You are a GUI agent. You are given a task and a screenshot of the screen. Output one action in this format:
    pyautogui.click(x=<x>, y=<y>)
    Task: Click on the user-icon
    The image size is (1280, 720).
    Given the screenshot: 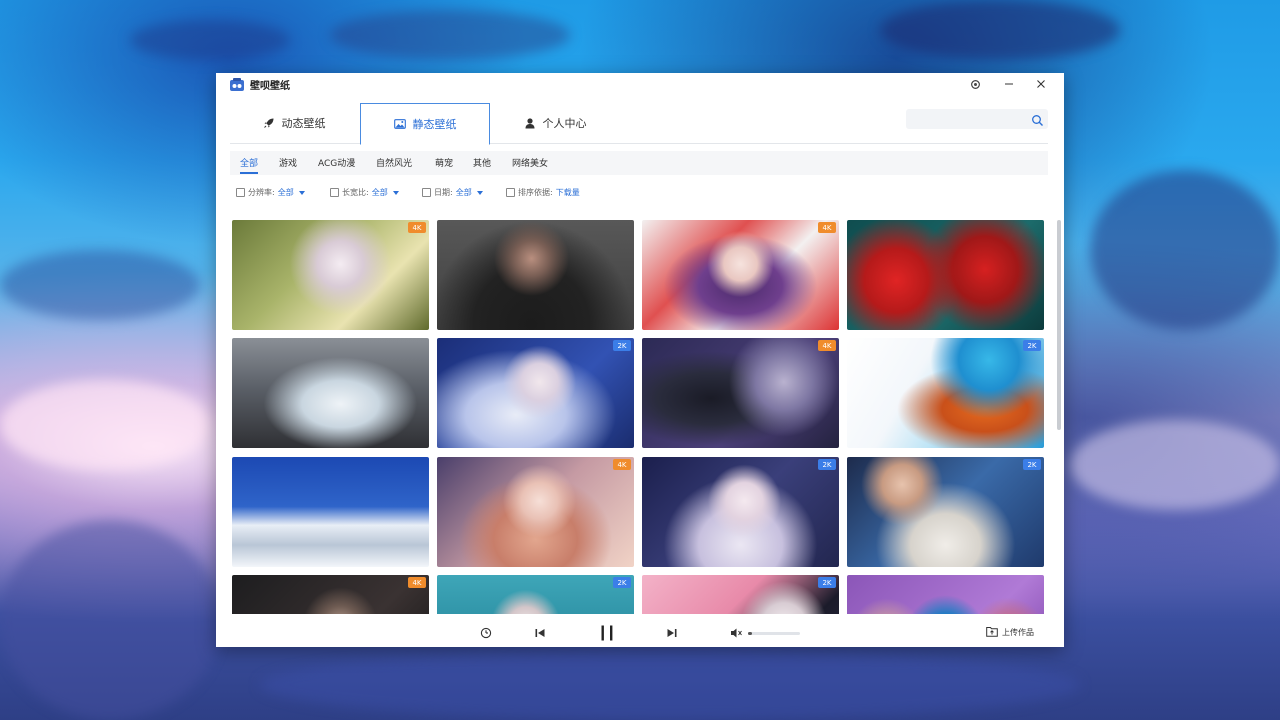 What is the action you would take?
    pyautogui.click(x=530, y=123)
    